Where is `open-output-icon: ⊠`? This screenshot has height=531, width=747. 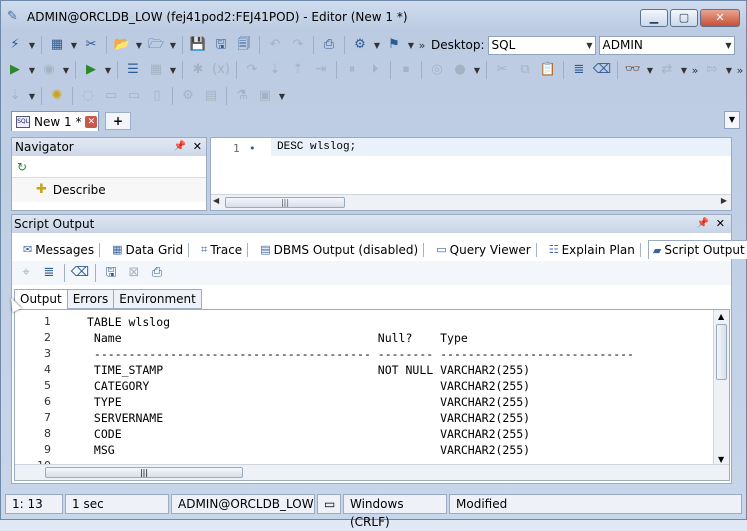 open-output-icon: ⊠ is located at coordinates (134, 273).